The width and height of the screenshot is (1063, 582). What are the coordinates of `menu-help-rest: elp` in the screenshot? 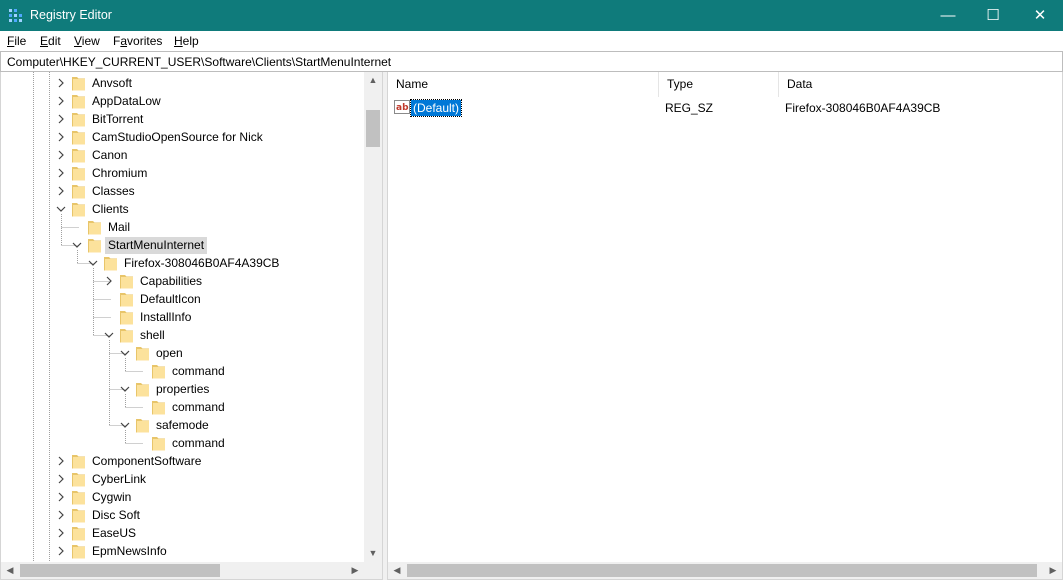 It's located at (190, 41).